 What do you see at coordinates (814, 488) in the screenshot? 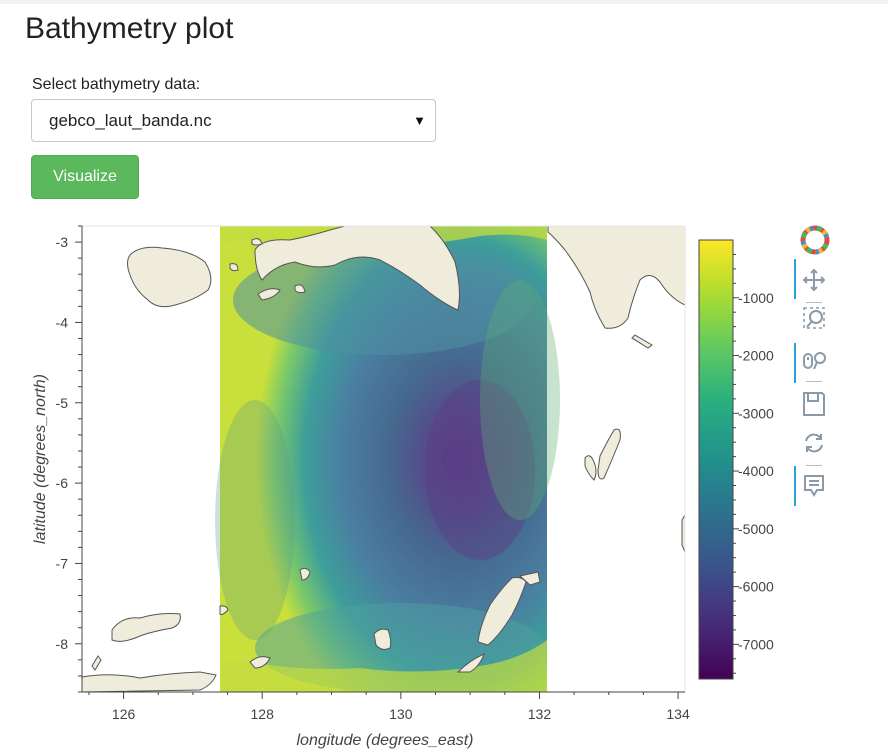
I see `hover-icon` at bounding box center [814, 488].